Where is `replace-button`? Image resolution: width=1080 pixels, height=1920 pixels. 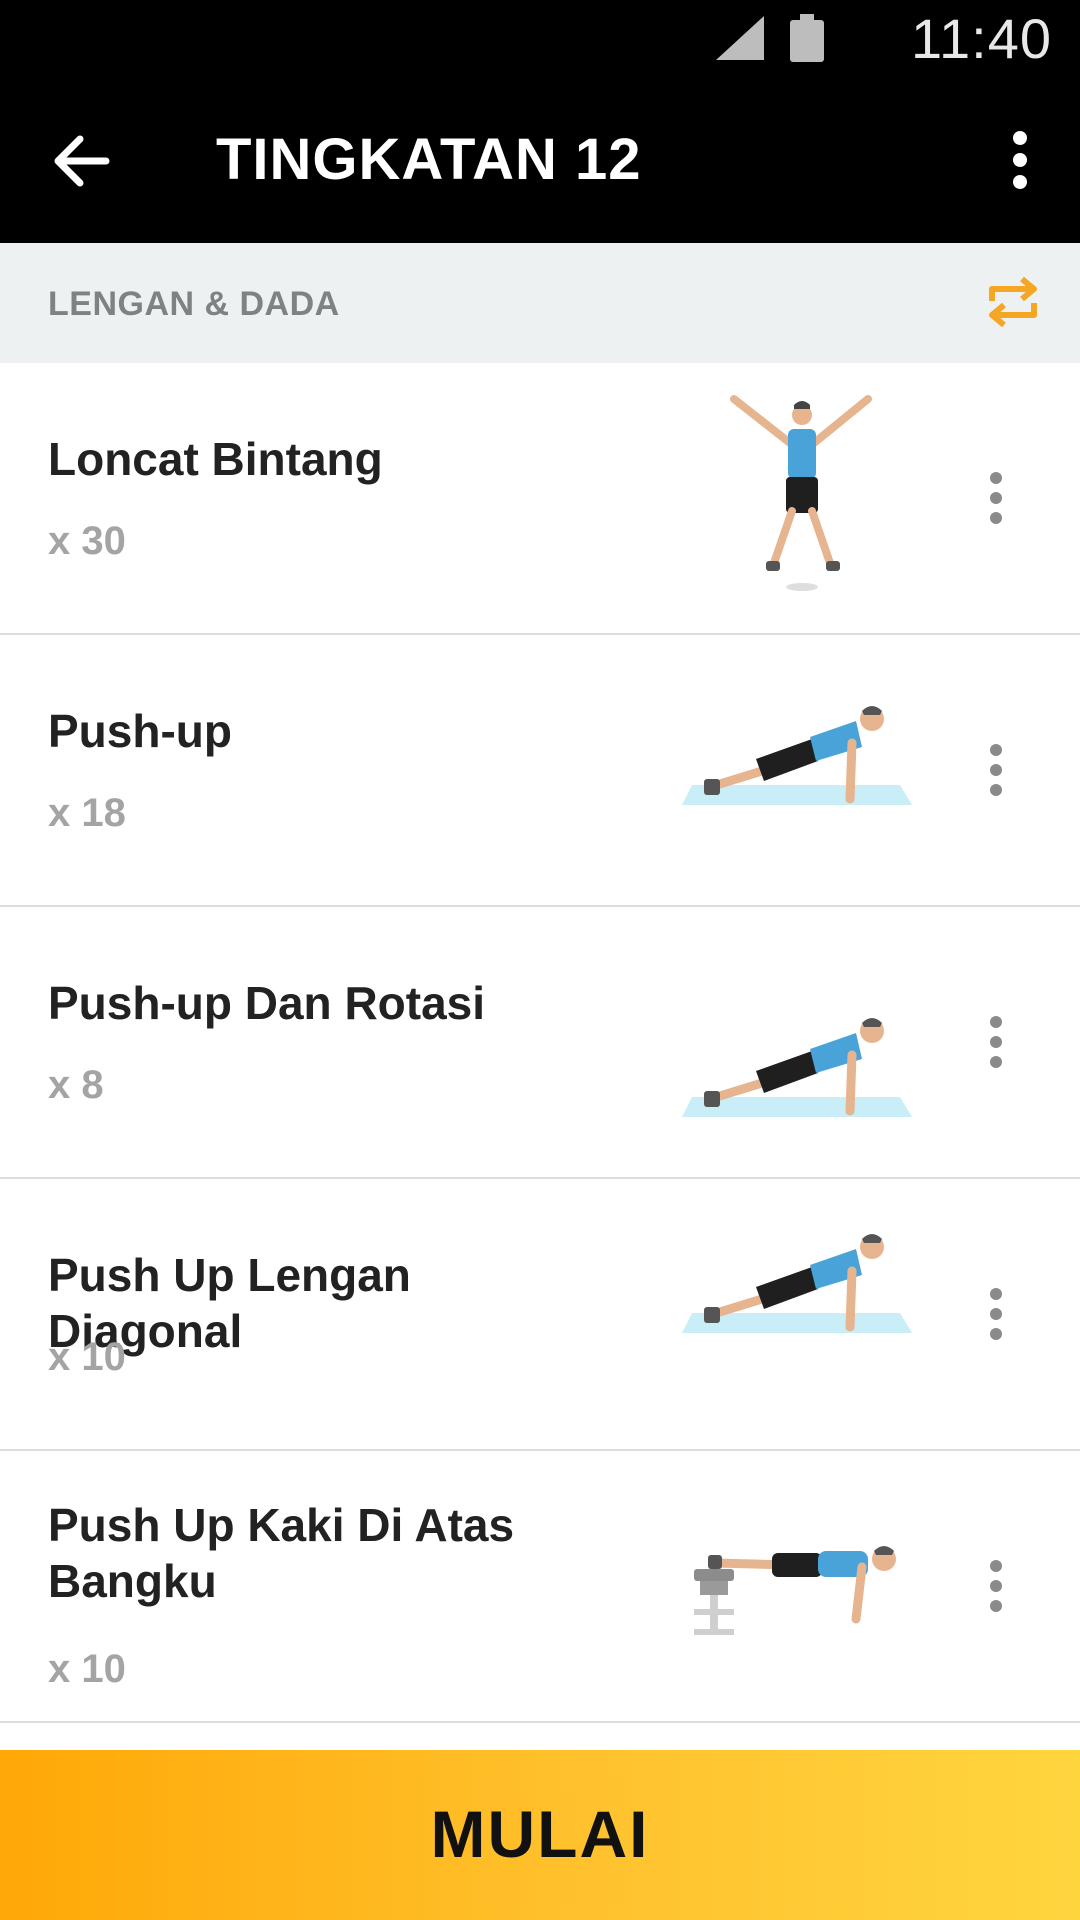
replace-button is located at coordinates (1013, 302).